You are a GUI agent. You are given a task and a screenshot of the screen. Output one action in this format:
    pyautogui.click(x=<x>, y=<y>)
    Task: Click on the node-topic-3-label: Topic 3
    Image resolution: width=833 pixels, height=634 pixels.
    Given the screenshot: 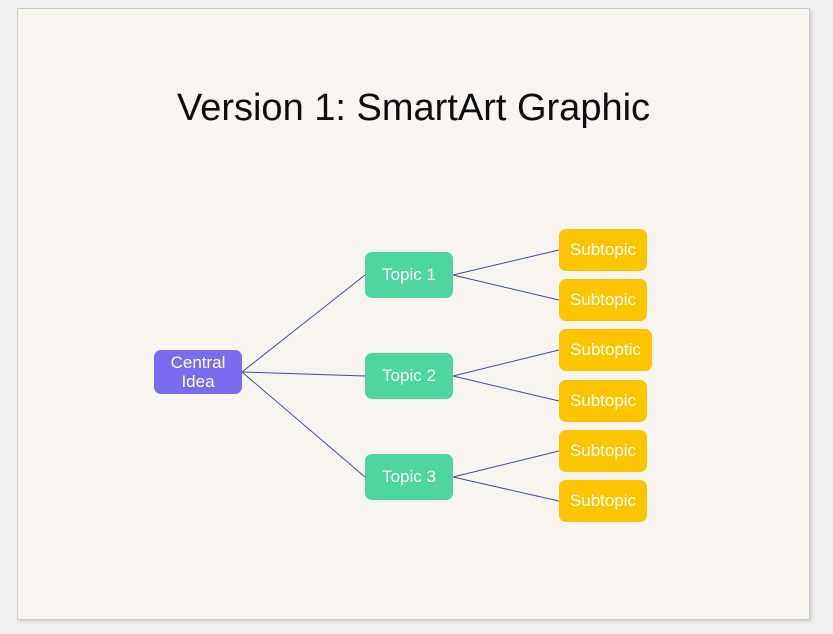 What is the action you would take?
    pyautogui.click(x=409, y=477)
    